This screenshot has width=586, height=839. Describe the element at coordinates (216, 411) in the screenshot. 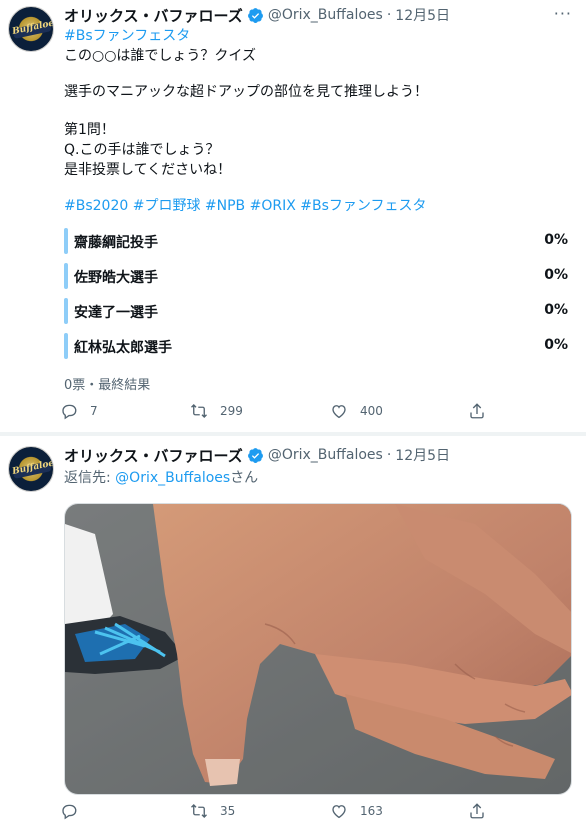

I see `retweet-button: 299` at that location.